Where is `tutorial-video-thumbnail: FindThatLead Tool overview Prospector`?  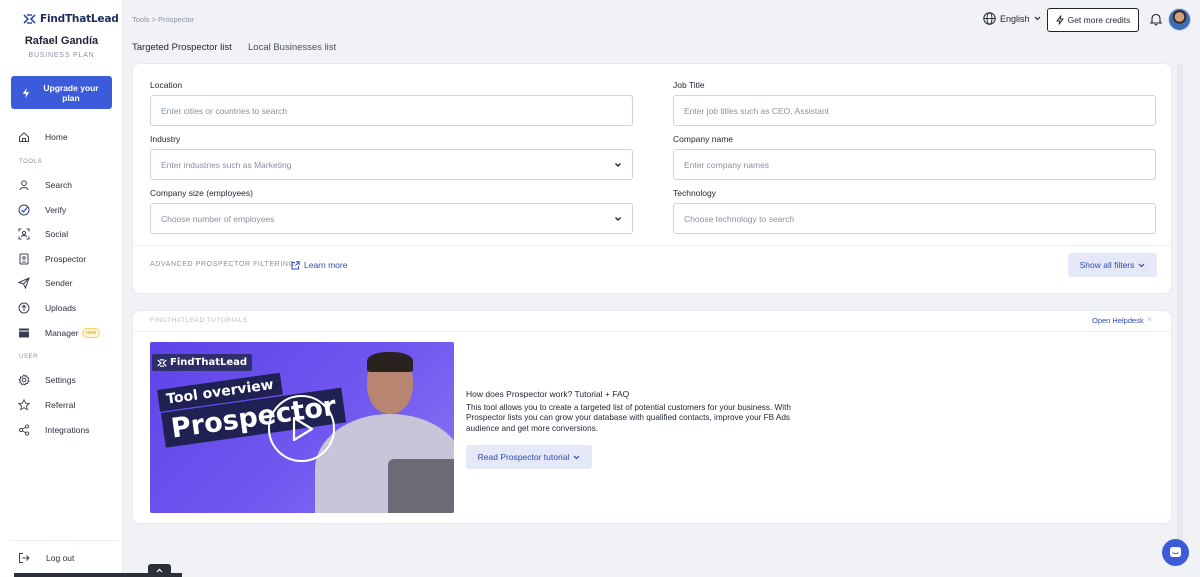
tutorial-video-thumbnail: FindThatLead Tool overview Prospector is located at coordinates (302, 427).